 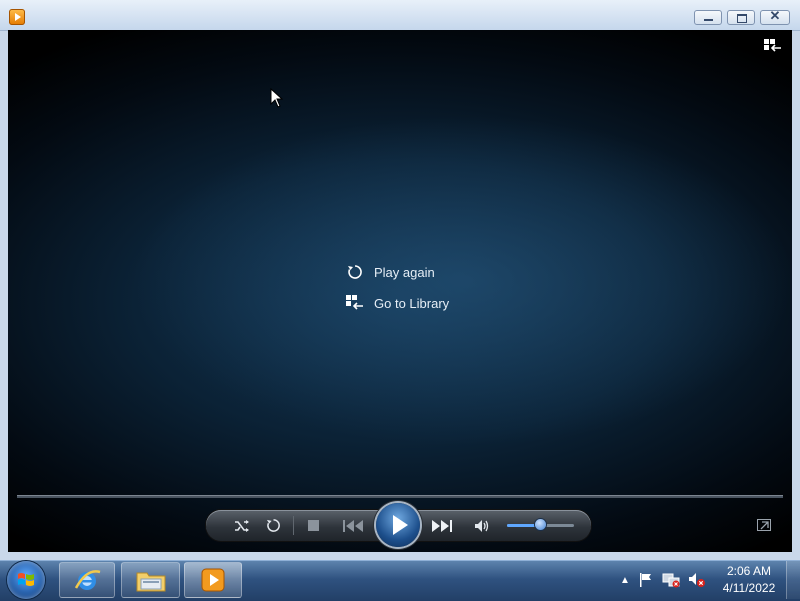 What do you see at coordinates (540, 524) in the screenshot?
I see `volume-thumb` at bounding box center [540, 524].